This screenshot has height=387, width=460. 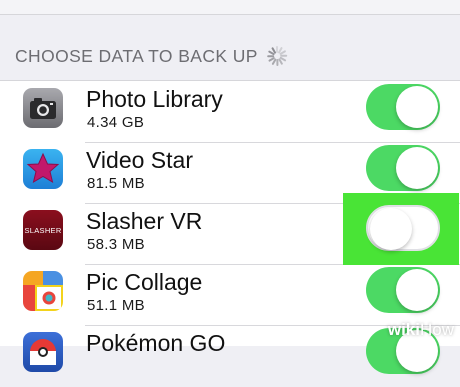 I want to click on app-size: 51.1 MB, so click(x=116, y=305).